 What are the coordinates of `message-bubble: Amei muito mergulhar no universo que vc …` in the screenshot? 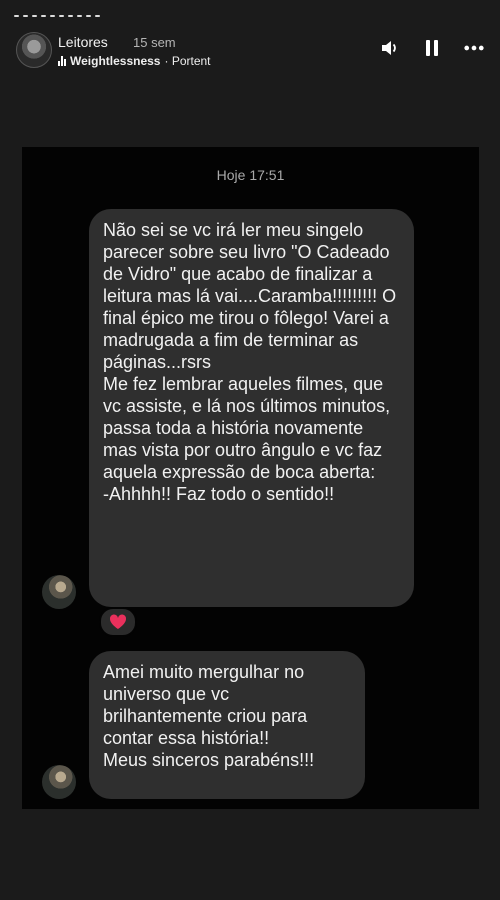 It's located at (227, 725).